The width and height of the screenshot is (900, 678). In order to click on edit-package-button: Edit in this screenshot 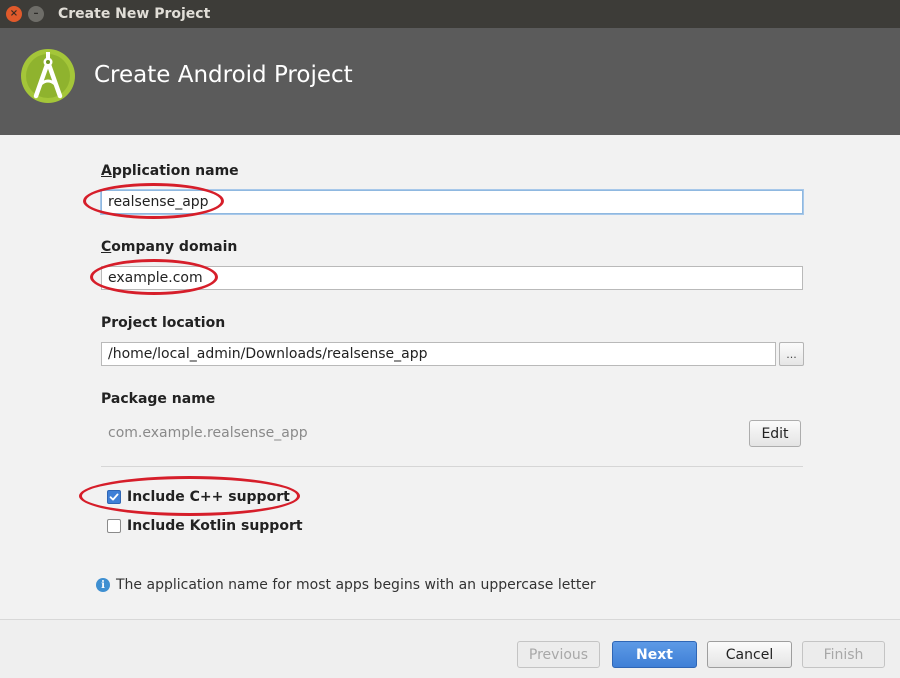, I will do `click(775, 433)`.